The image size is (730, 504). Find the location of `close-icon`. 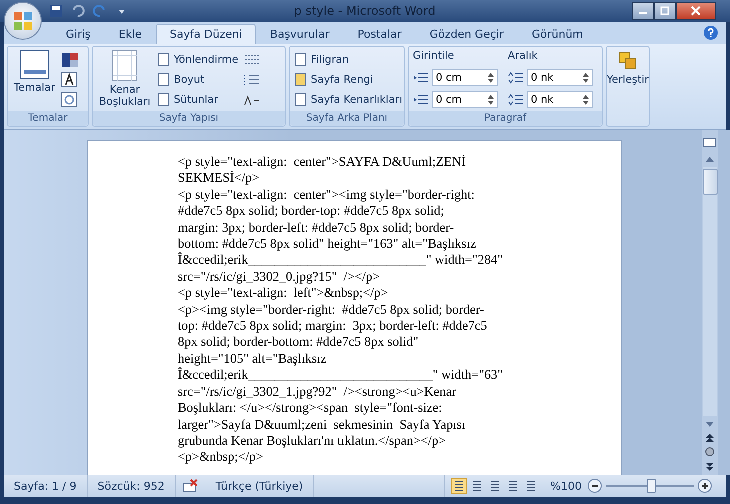

close-icon is located at coordinates (696, 11).